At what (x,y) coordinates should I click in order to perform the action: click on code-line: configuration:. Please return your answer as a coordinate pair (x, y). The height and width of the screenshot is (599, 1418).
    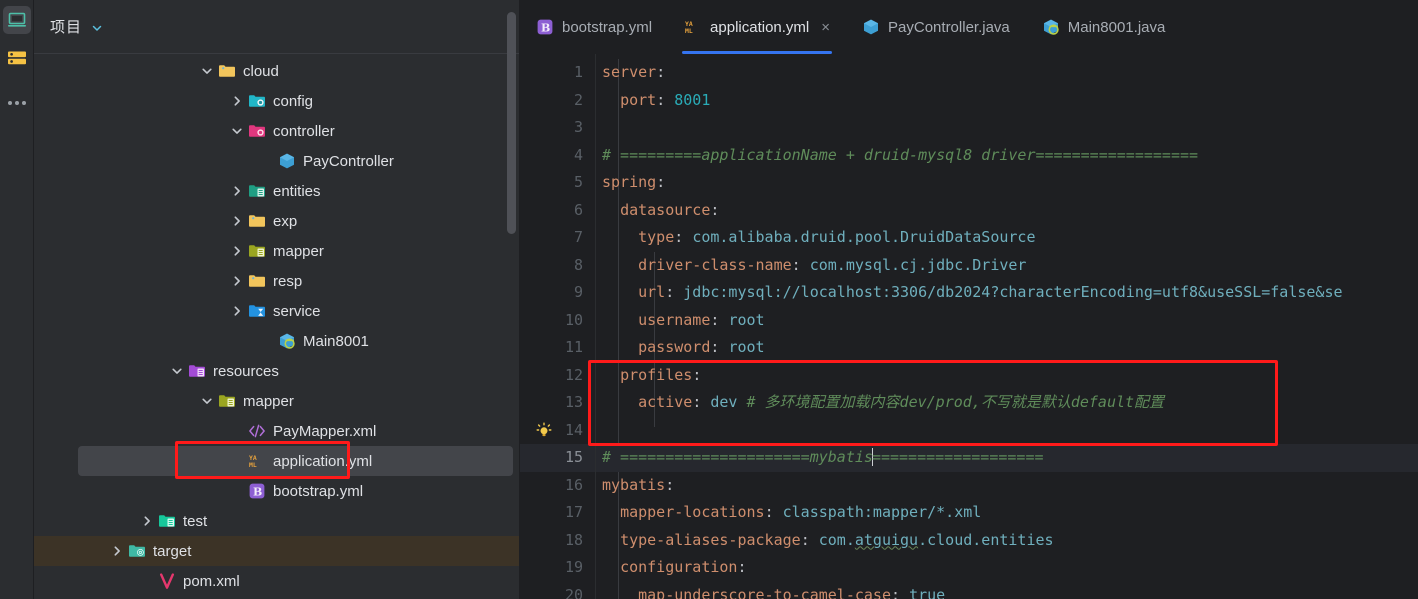
    Looking at the image, I should click on (1007, 568).